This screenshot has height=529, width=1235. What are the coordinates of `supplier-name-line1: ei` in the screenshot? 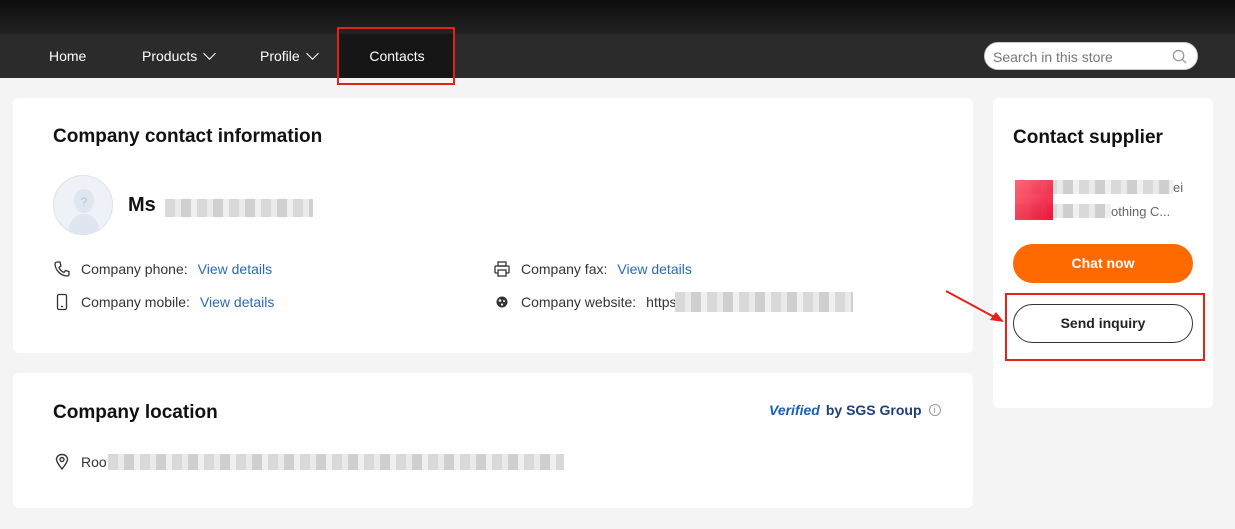 It's located at (1178, 187).